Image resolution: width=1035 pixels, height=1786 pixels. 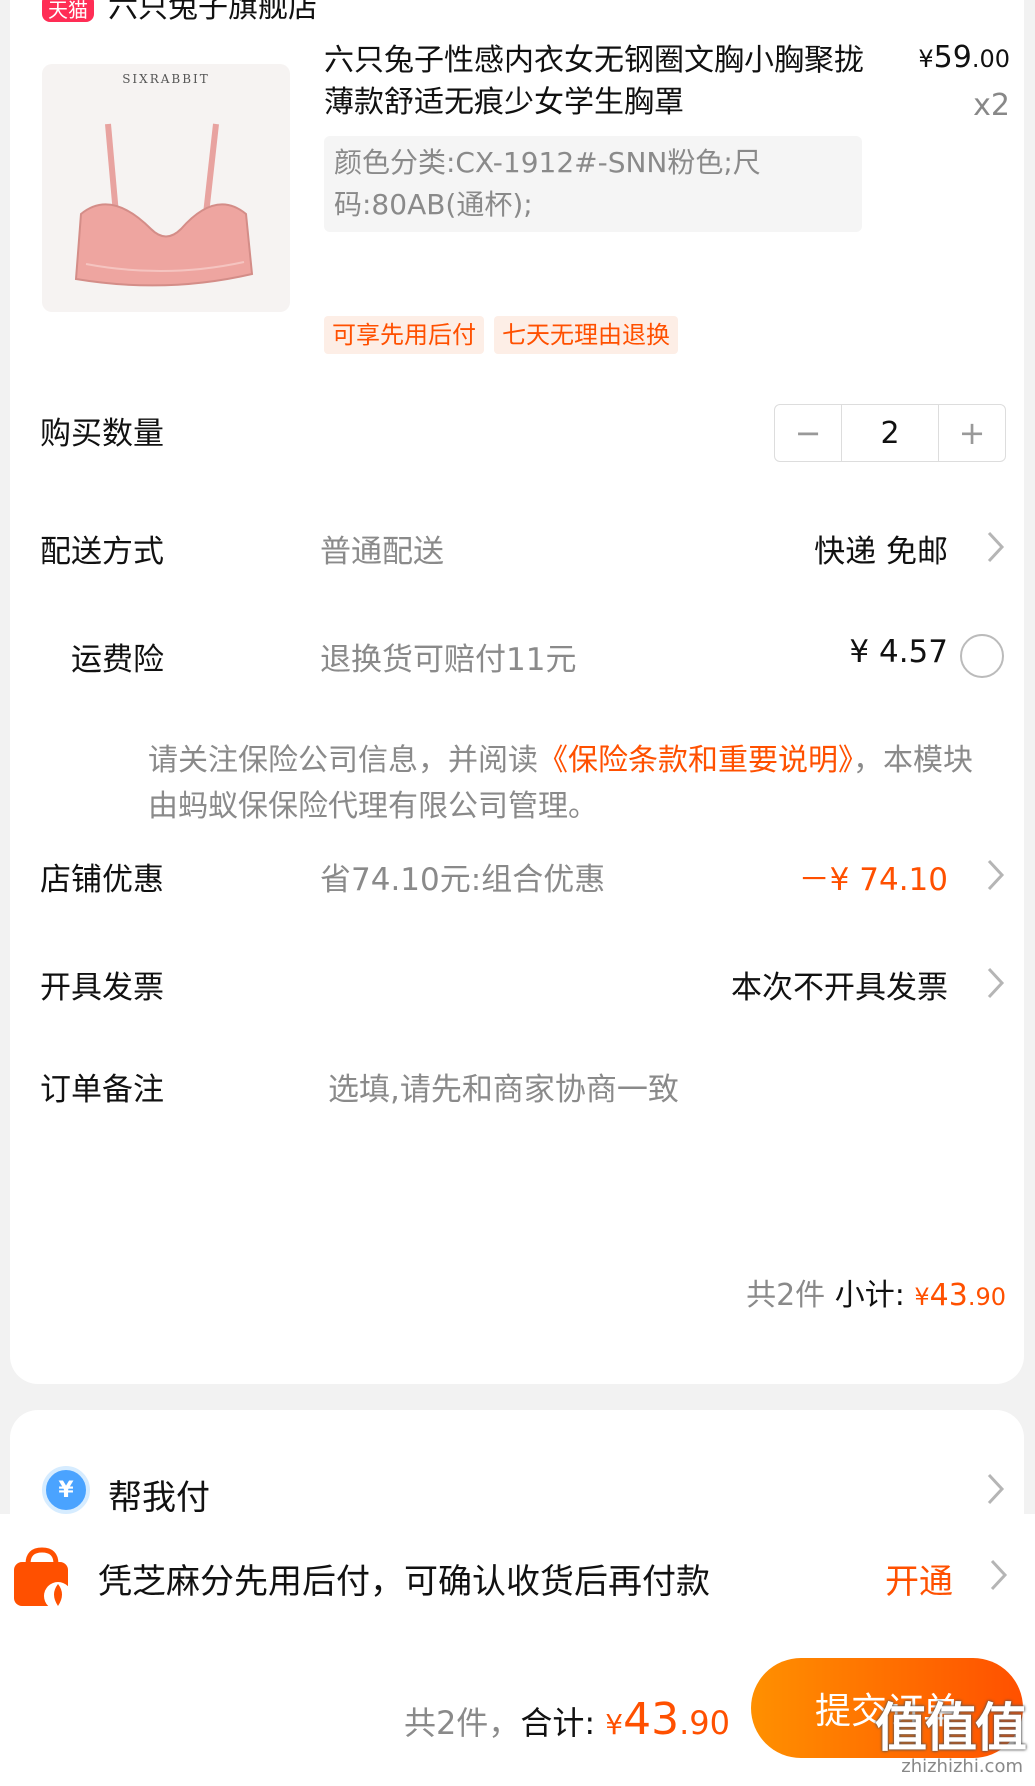 I want to click on price-currency: ¥, so click(x=926, y=59).